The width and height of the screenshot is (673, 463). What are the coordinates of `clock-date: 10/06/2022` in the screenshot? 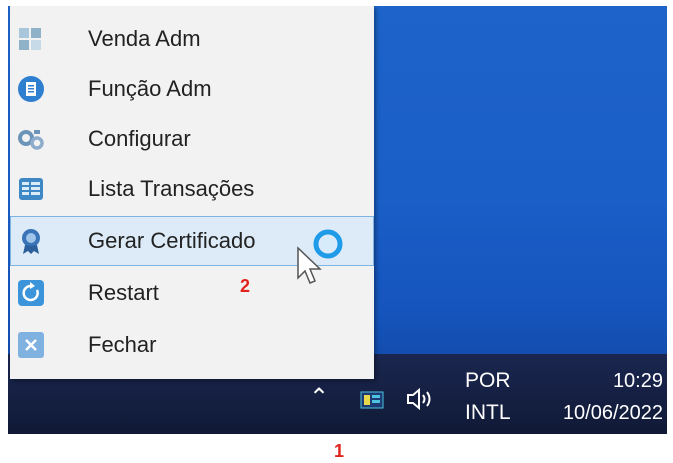 It's located at (612, 413).